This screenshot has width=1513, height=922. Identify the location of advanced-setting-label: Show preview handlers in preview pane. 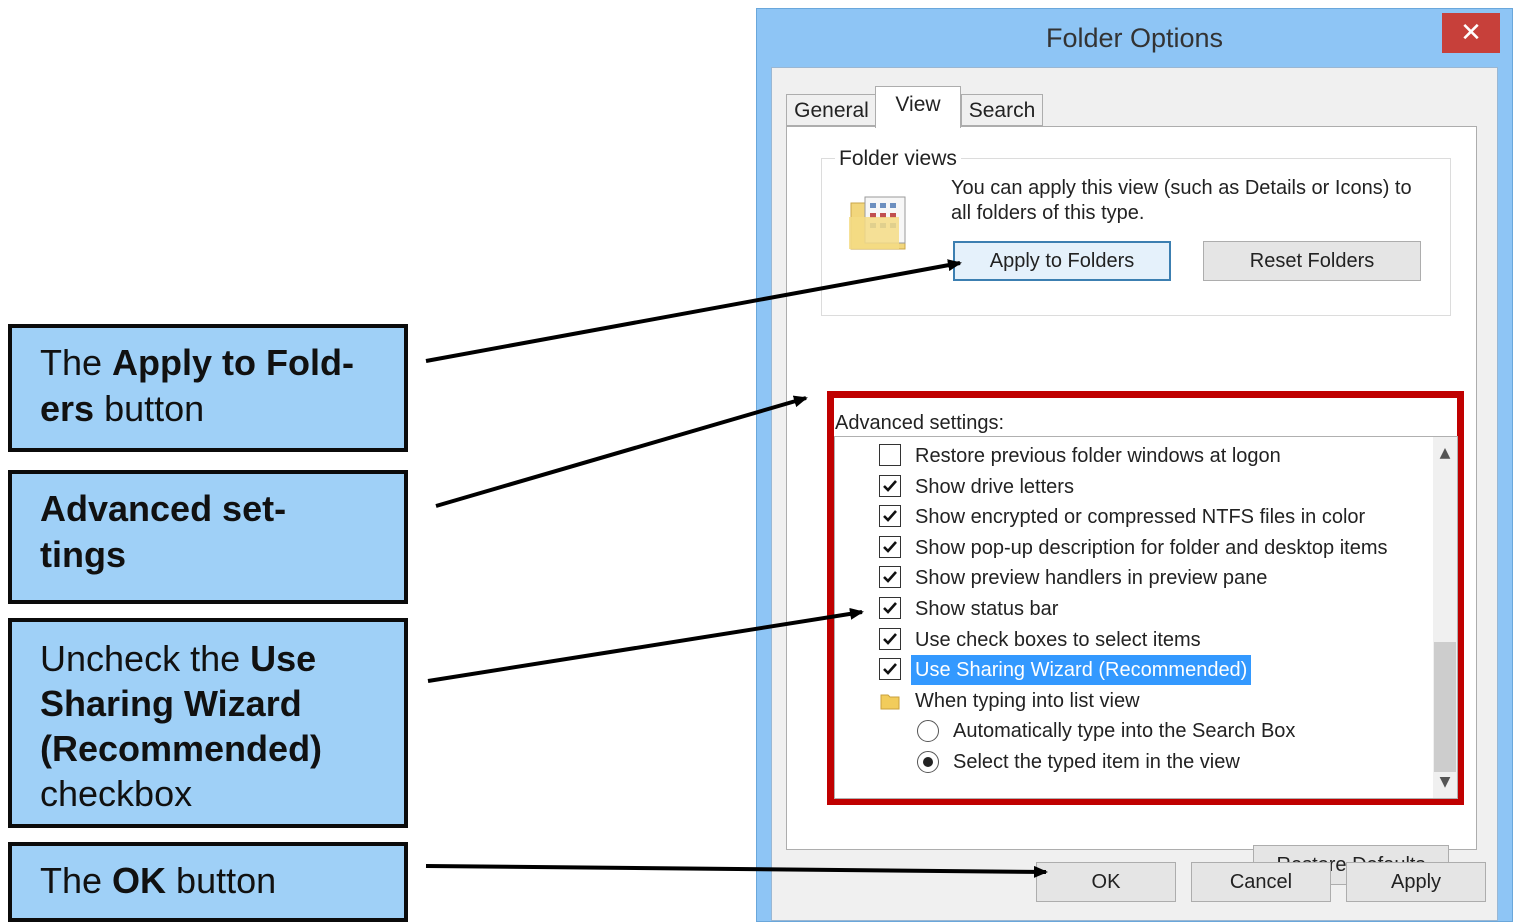
(1091, 578).